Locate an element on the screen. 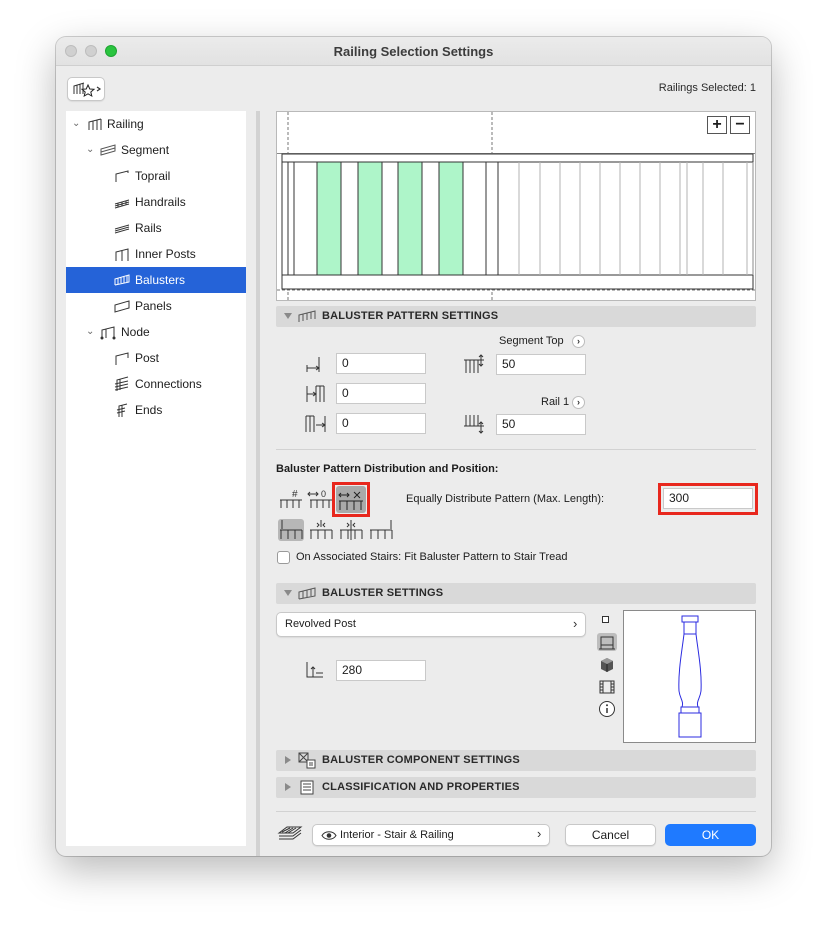  node-icon is located at coordinates (108, 333).